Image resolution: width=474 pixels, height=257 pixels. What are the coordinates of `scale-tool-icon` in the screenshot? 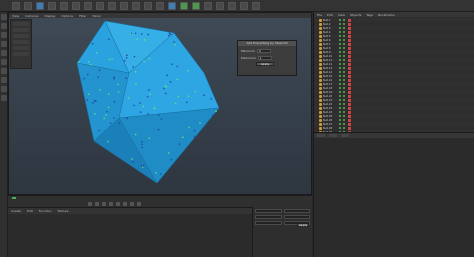 It's located at (64, 5).